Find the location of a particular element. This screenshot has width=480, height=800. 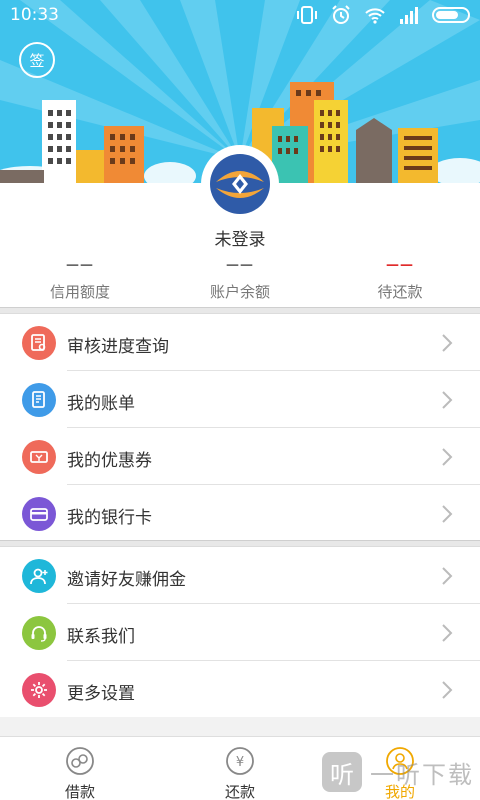

menu-item-invite-friends: 邀请好友赚佣金 is located at coordinates (240, 575).